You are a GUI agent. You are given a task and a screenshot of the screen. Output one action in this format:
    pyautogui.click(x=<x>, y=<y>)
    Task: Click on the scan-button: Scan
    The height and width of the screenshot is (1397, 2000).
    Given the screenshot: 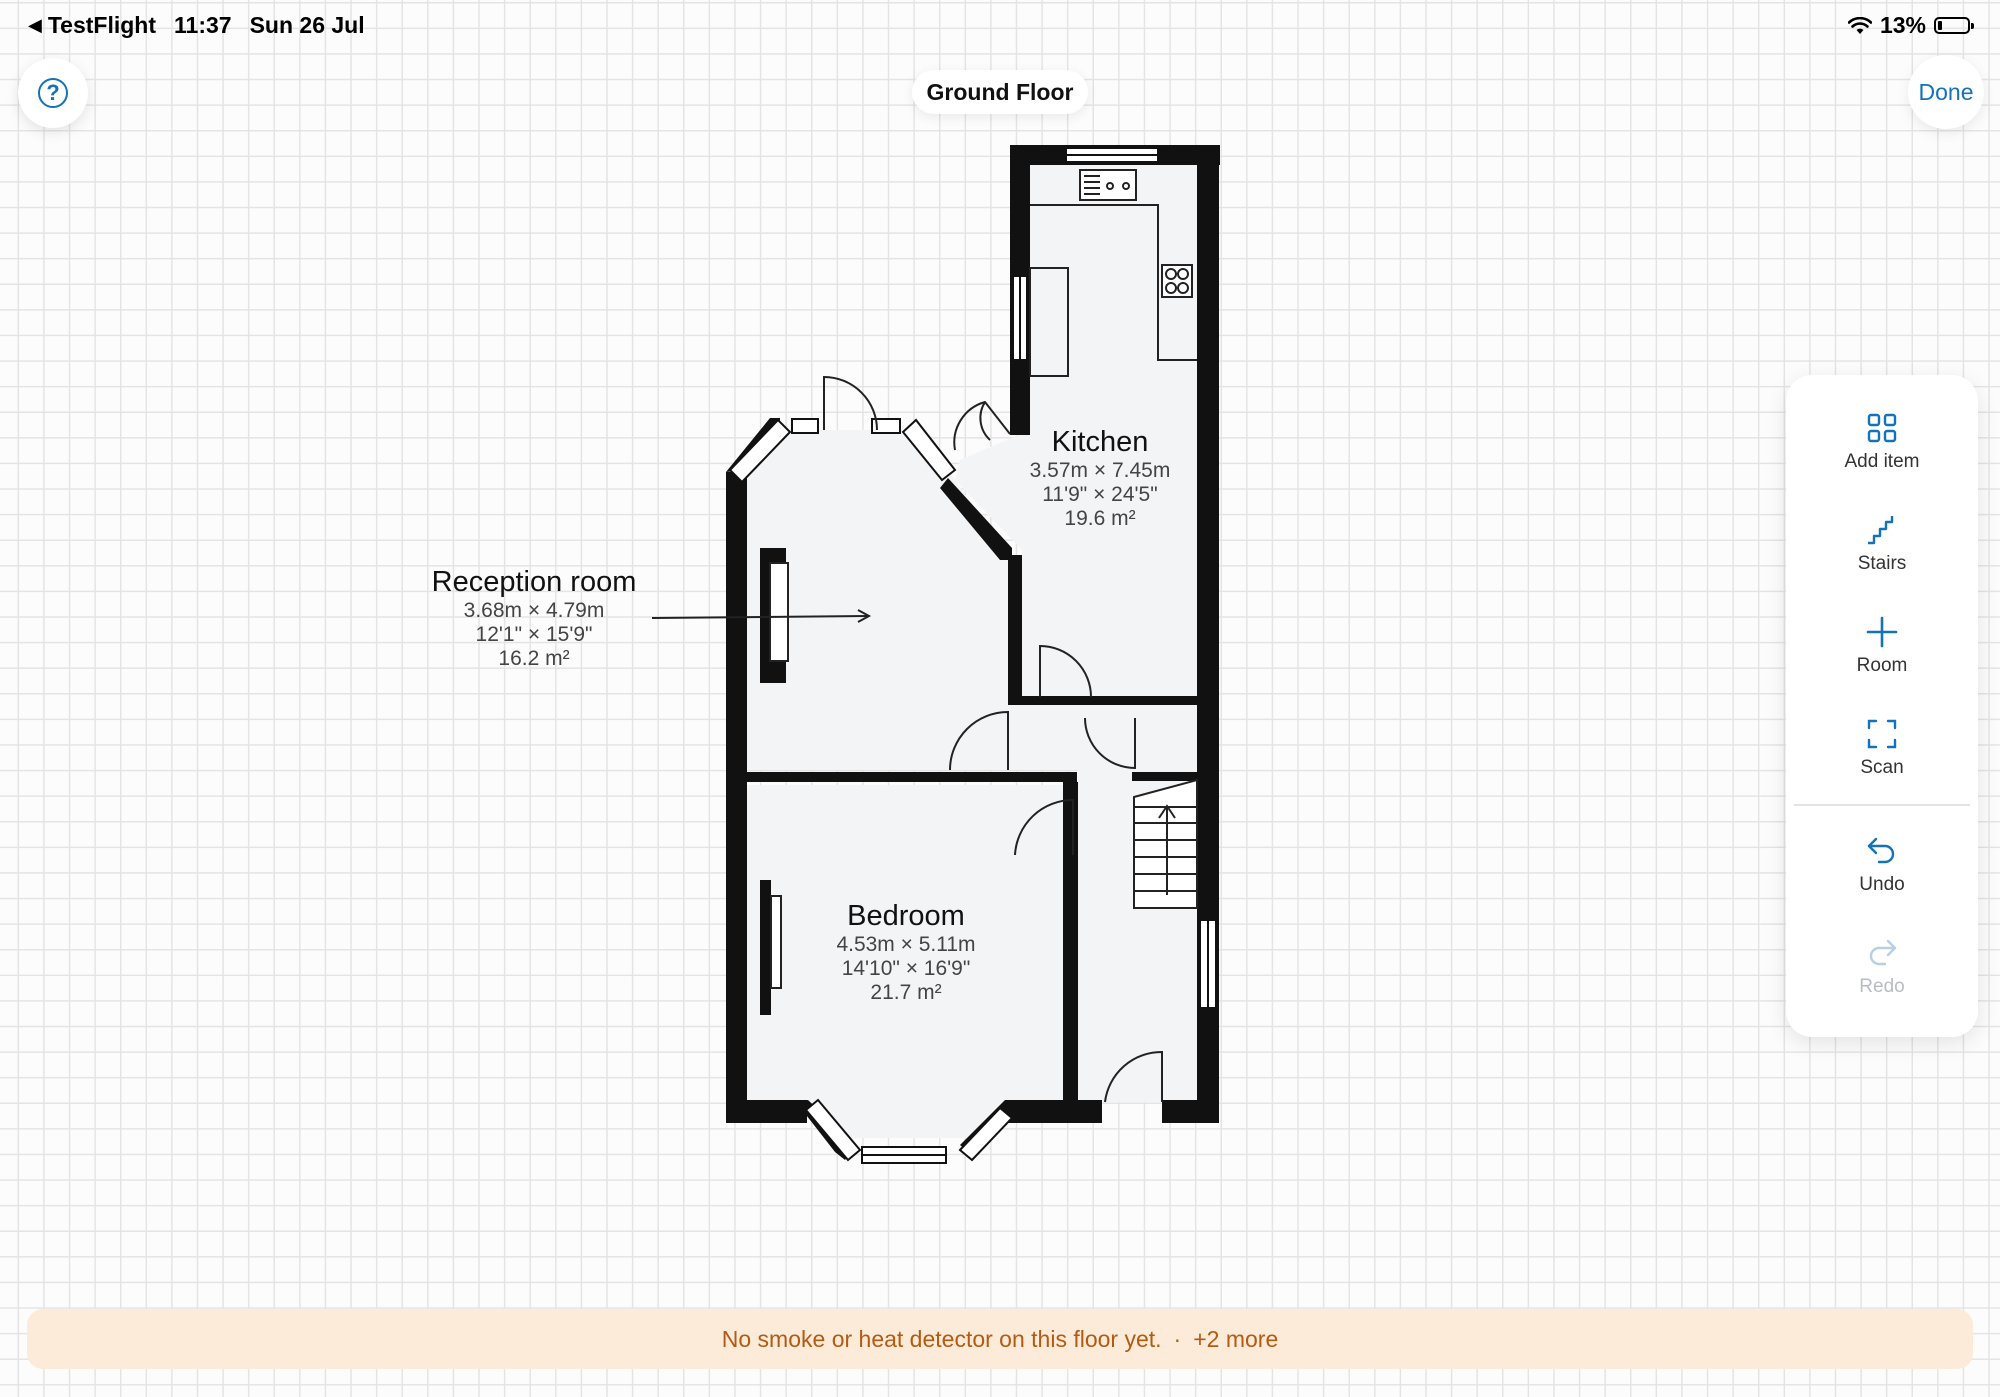 What is the action you would take?
    pyautogui.click(x=1882, y=756)
    